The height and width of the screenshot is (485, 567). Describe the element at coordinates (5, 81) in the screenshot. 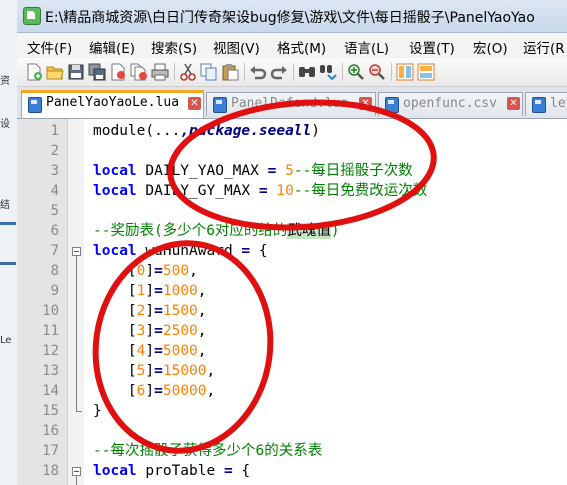

I see `background-window-text: 资` at that location.